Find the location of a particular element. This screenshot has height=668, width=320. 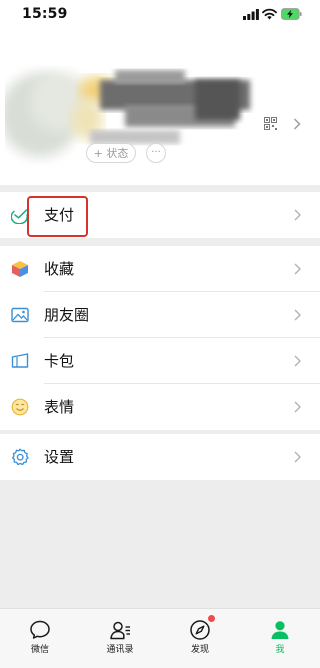

discover-icon is located at coordinates (200, 630).